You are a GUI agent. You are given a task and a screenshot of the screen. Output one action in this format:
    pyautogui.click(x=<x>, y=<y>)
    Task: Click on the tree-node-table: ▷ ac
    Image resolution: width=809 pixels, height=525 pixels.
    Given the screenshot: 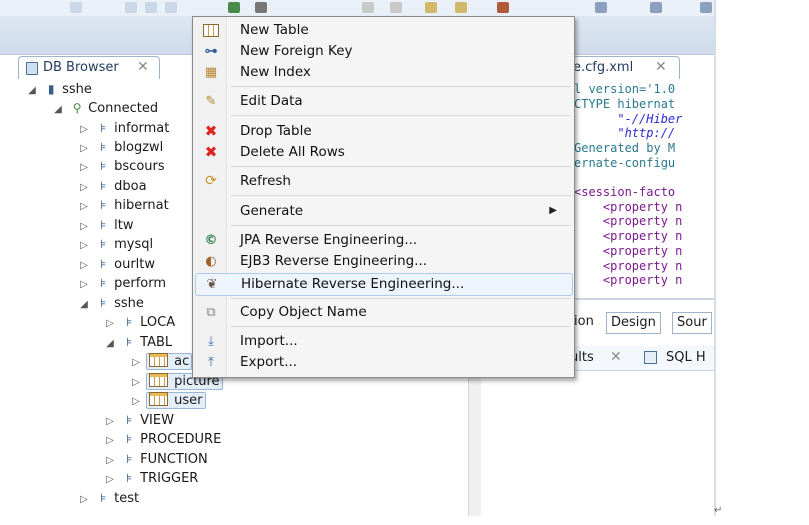 What is the action you would take?
    pyautogui.click(x=161, y=362)
    